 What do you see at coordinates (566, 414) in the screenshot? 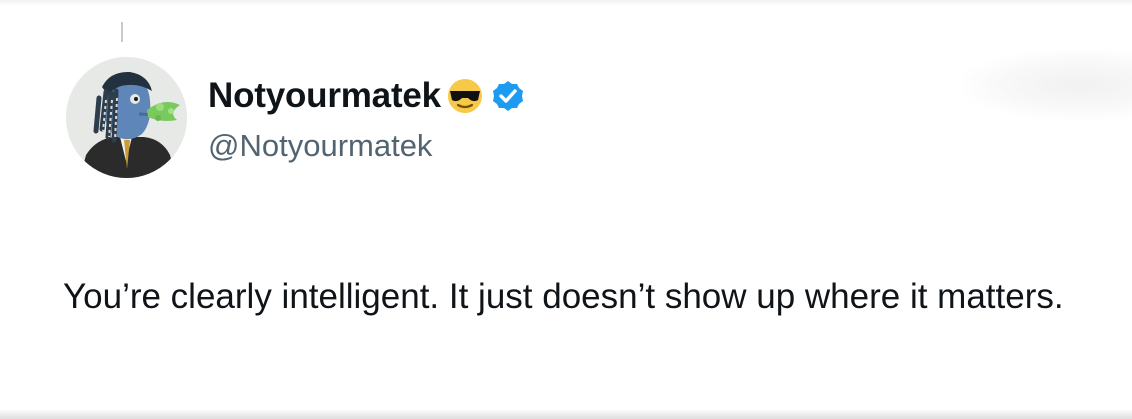
I see `bottom-edge-shadow` at bounding box center [566, 414].